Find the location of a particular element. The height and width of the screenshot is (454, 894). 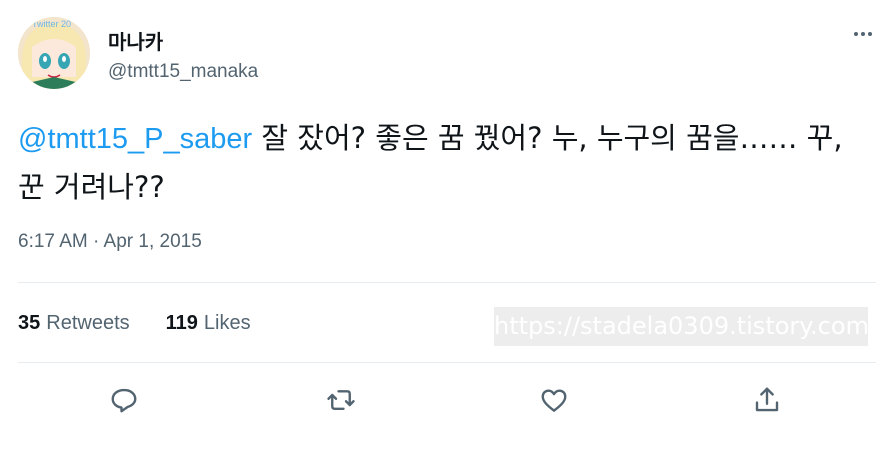

avatar-image: Twitter 20 is located at coordinates (54, 53).